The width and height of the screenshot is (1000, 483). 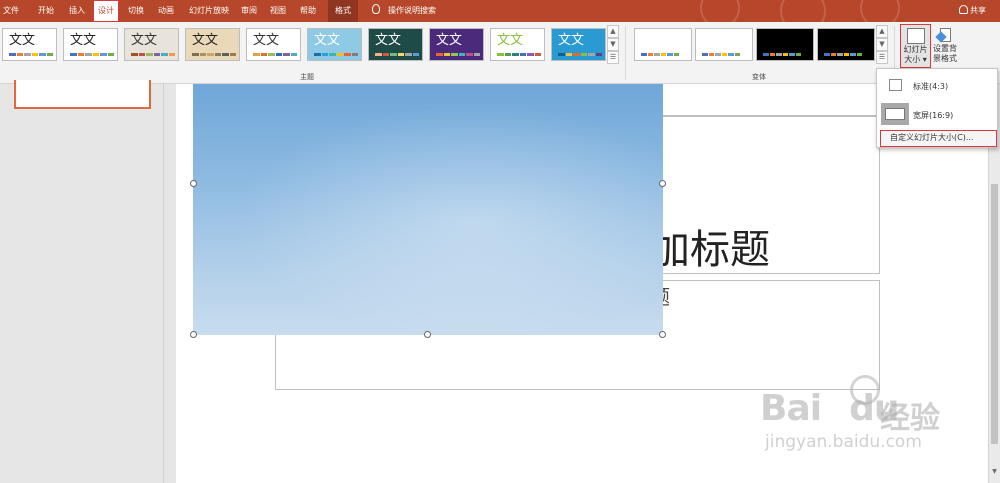 What do you see at coordinates (994, 314) in the screenshot?
I see `scrollbar-thumb` at bounding box center [994, 314].